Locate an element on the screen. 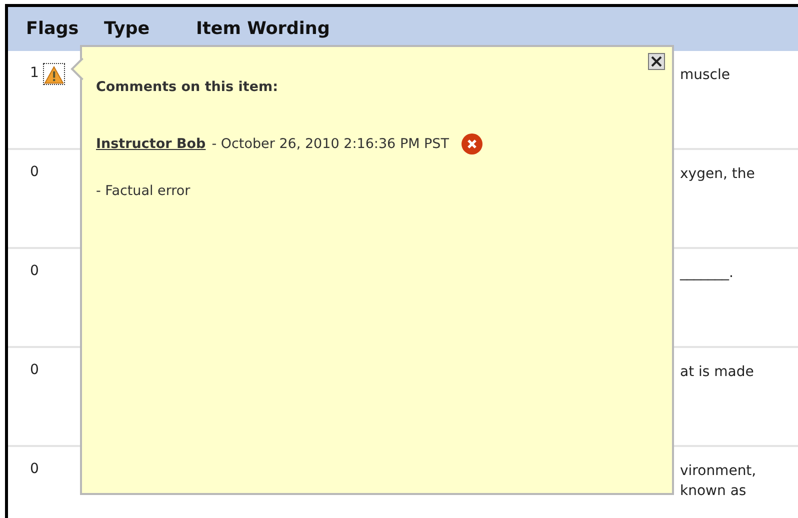  comment-text: - Factual error is located at coordinates (144, 191).